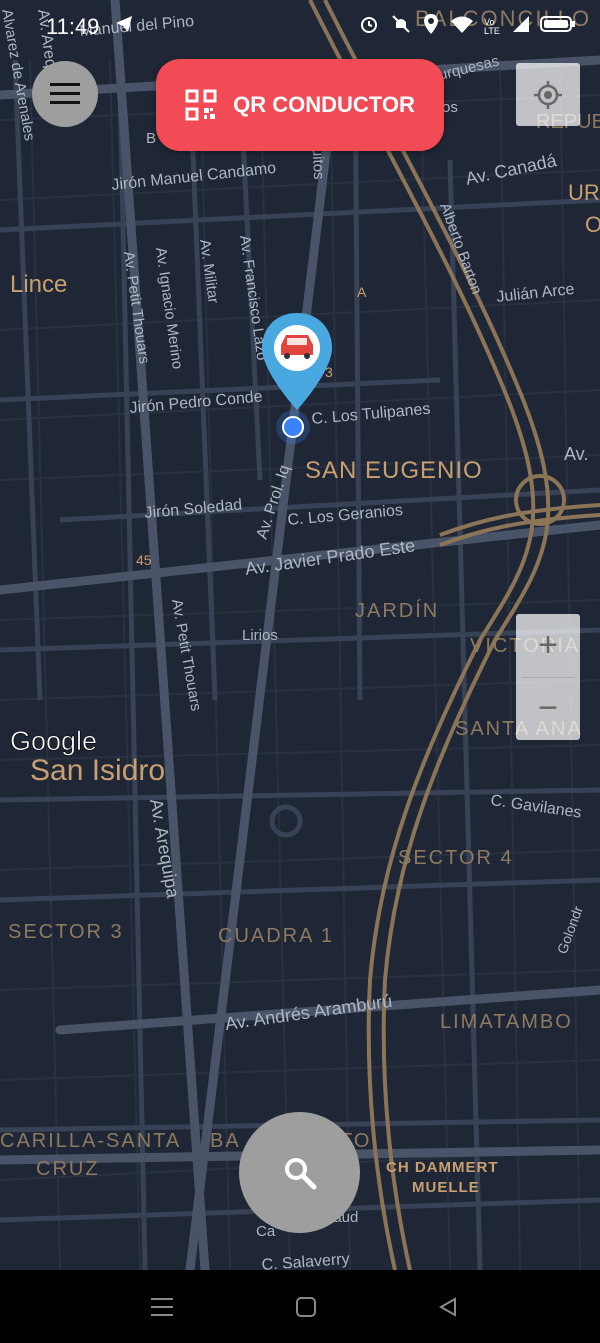 The image size is (600, 1343). I want to click on label-san-isidro: San Isidro, so click(97, 770).